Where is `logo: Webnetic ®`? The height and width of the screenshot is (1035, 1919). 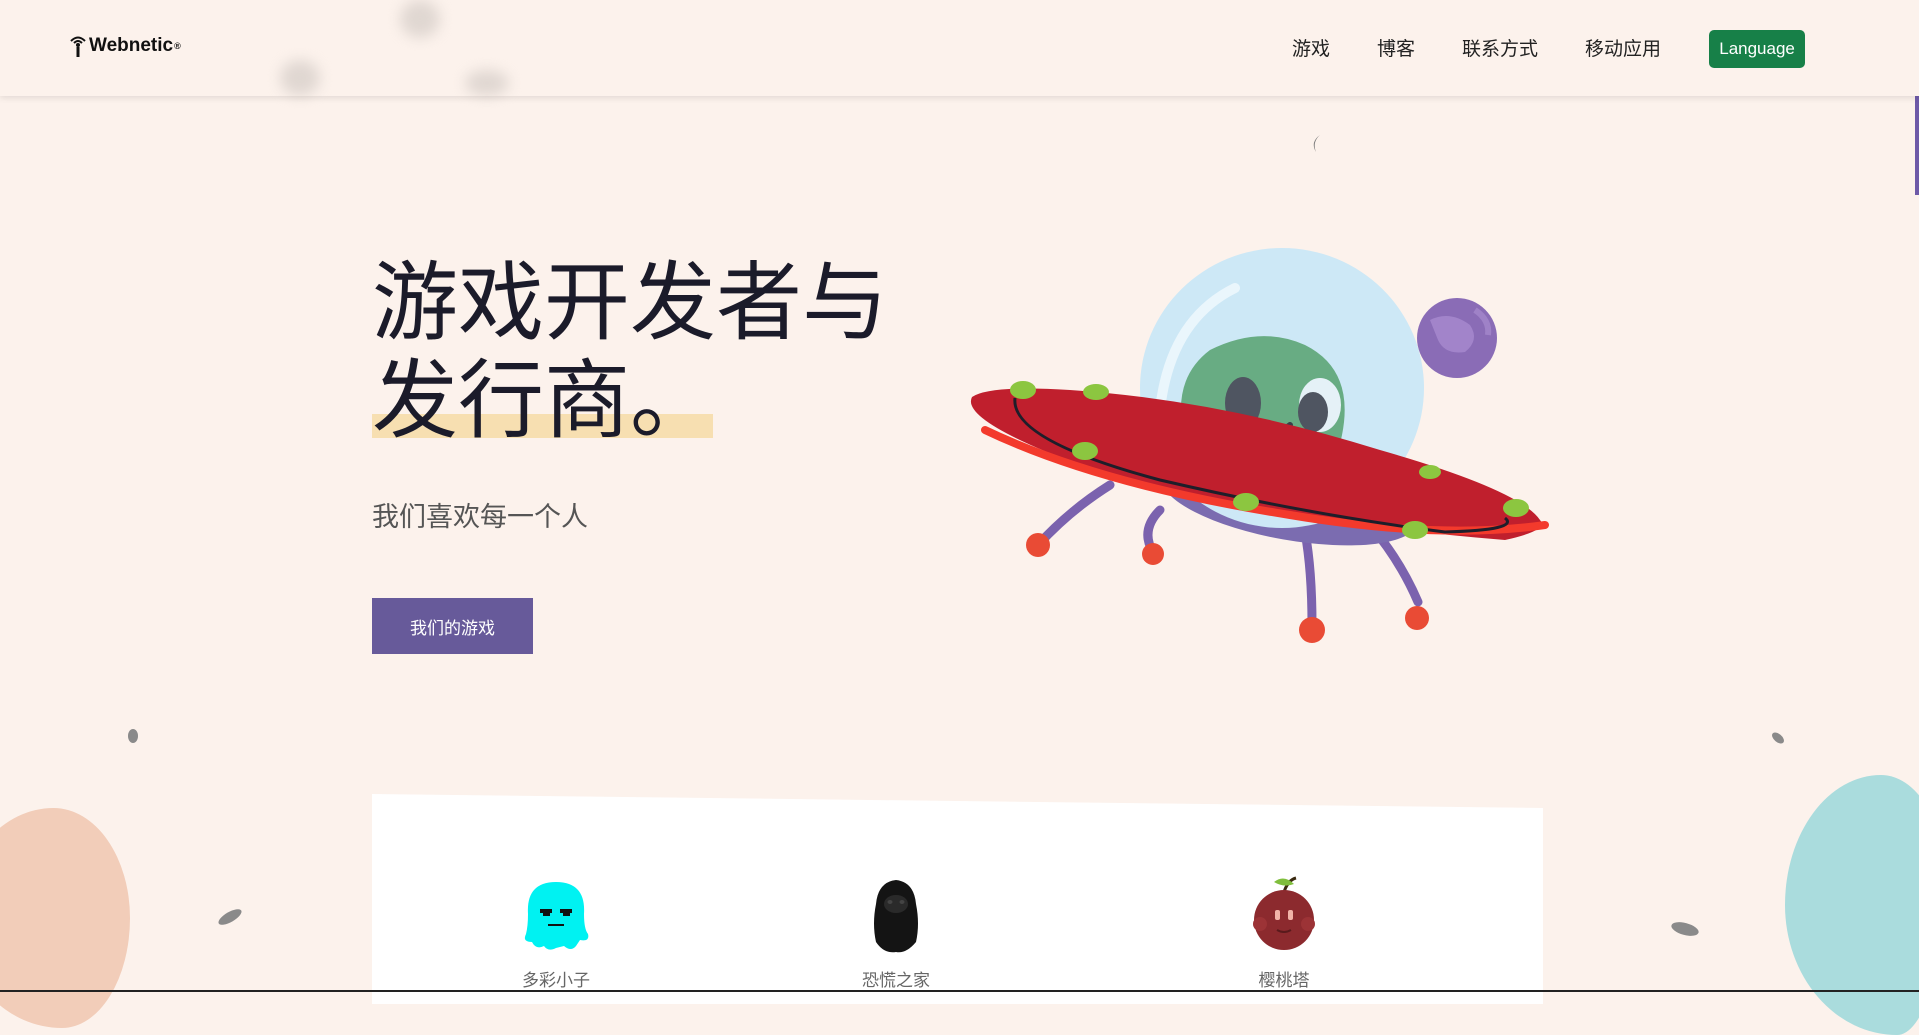
logo: Webnetic ® is located at coordinates (125, 46).